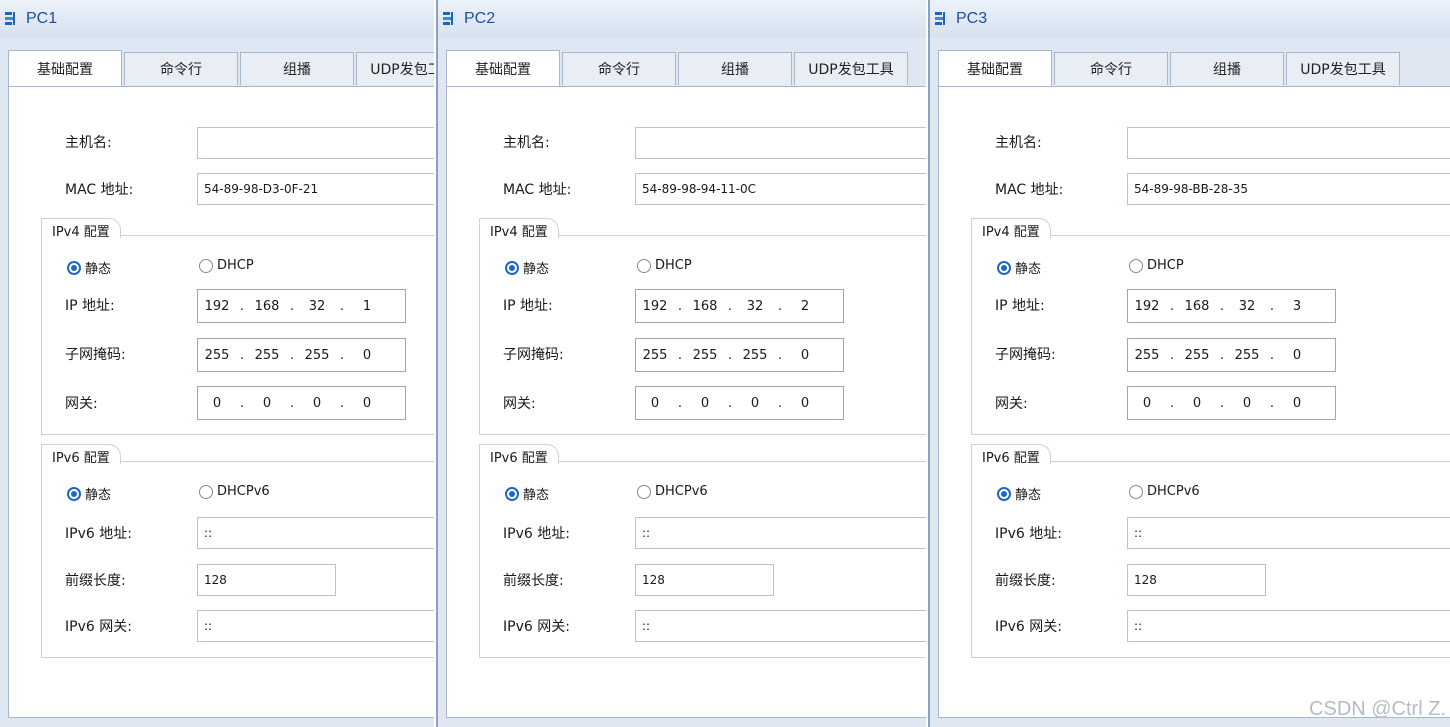 Image resolution: width=1450 pixels, height=727 pixels. What do you see at coordinates (519, 229) in the screenshot?
I see `ipv4-group-title: IPv4 配置` at bounding box center [519, 229].